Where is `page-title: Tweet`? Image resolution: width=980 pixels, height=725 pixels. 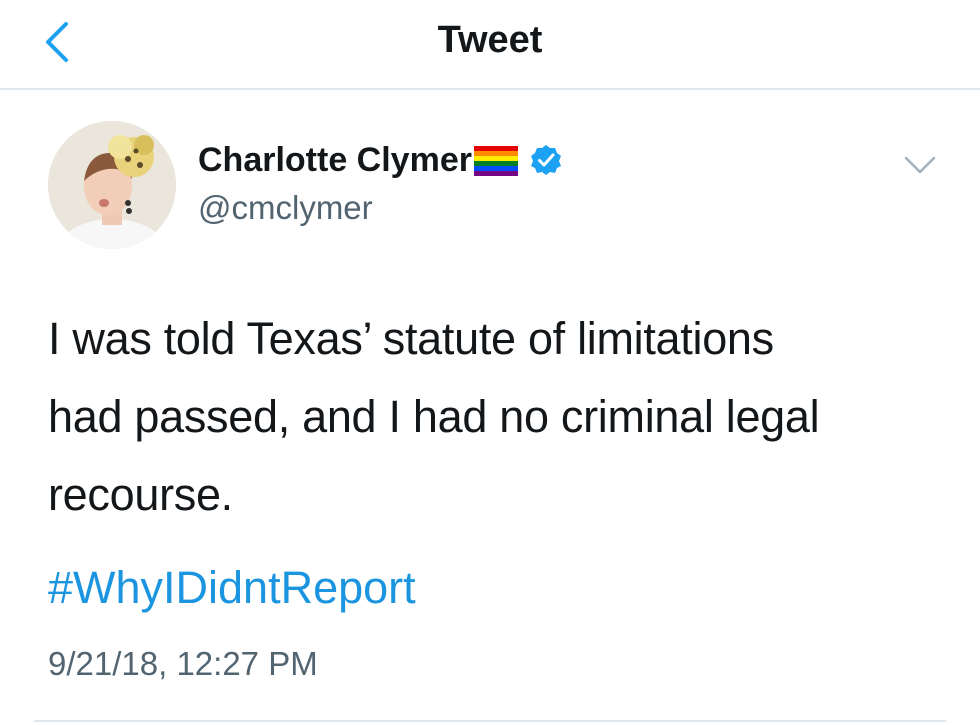
page-title: Tweet is located at coordinates (490, 40).